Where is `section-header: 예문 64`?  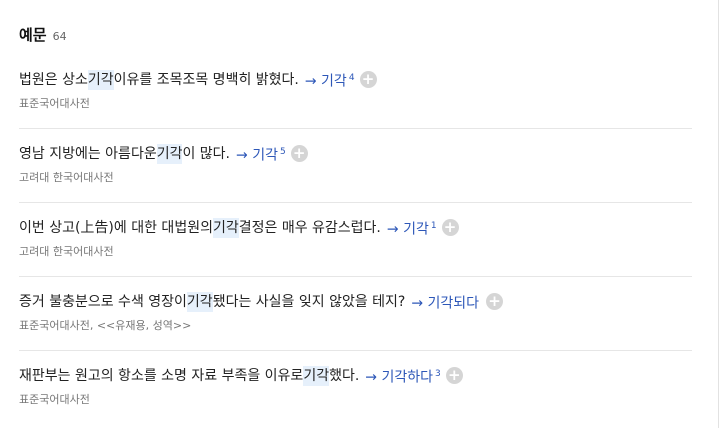
section-header: 예문 64 is located at coordinates (43, 34).